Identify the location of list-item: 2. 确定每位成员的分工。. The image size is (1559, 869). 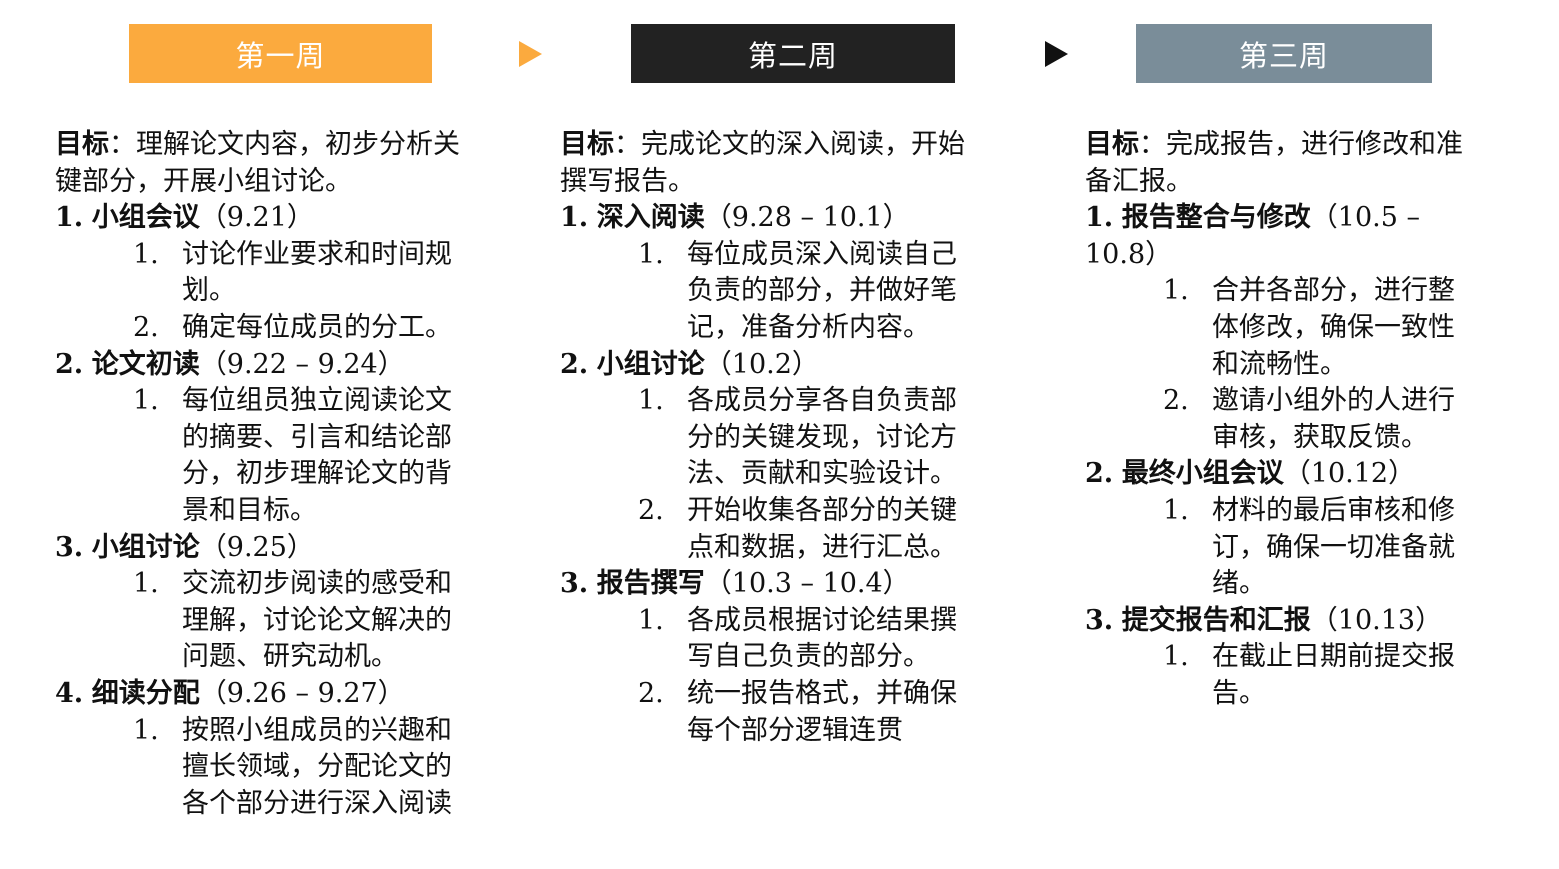
(270, 328).